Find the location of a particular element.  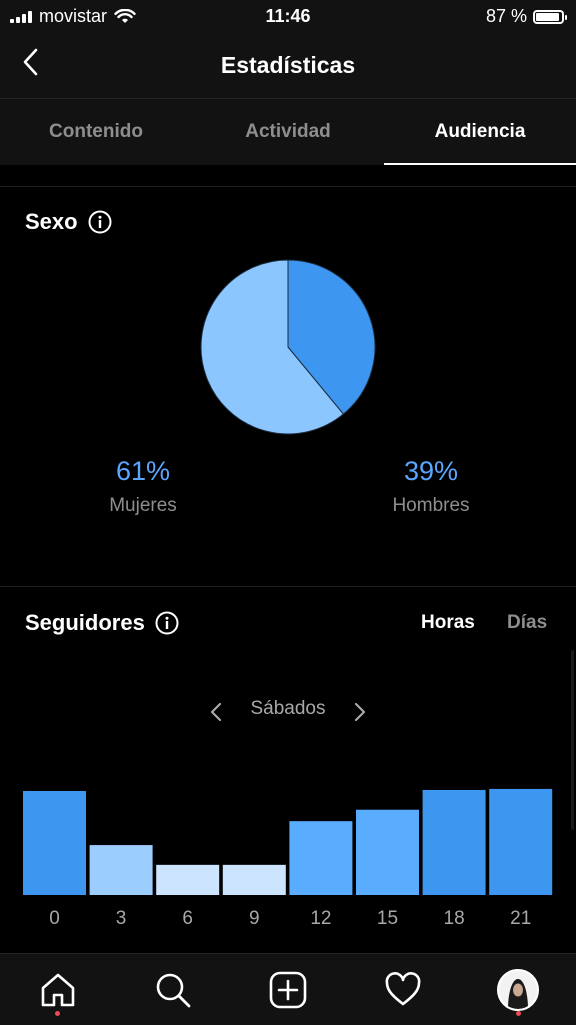

tab-audiencia: Audiencia is located at coordinates (480, 132).